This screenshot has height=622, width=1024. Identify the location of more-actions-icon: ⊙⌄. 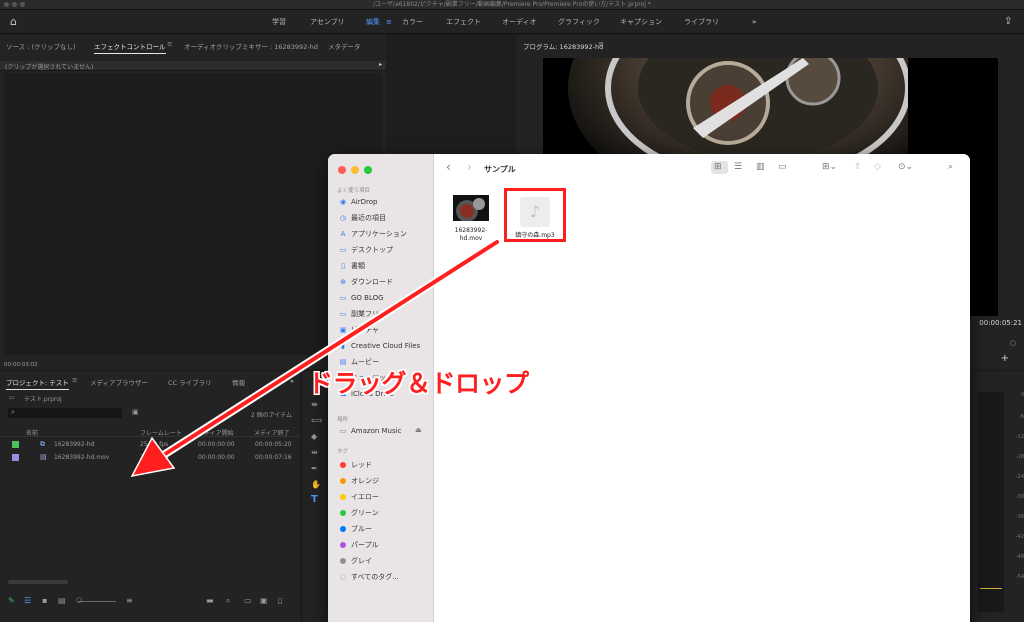
(905, 167).